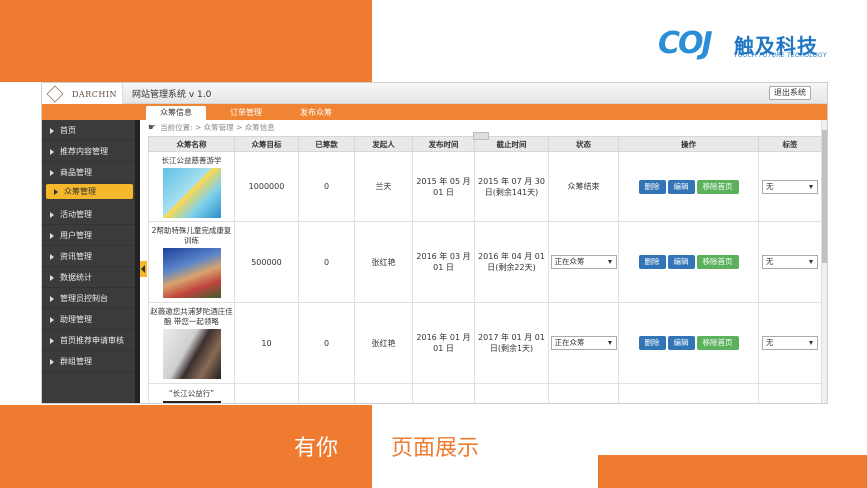  I want to click on col-header-status: 状态, so click(583, 144).